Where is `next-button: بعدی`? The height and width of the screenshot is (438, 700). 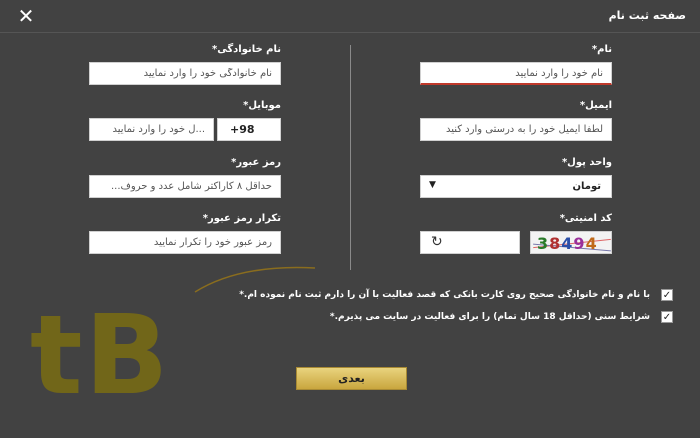
next-button: بعدی is located at coordinates (351, 378).